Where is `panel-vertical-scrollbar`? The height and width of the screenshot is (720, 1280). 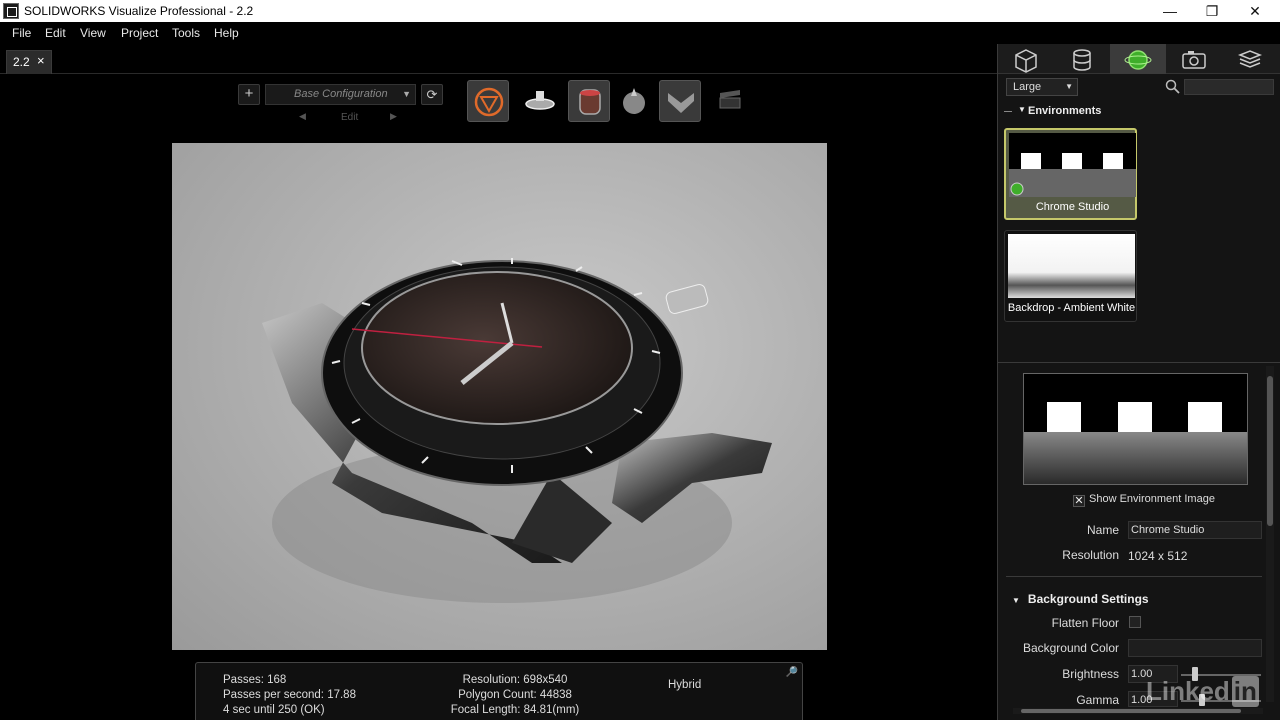 panel-vertical-scrollbar is located at coordinates (1270, 534).